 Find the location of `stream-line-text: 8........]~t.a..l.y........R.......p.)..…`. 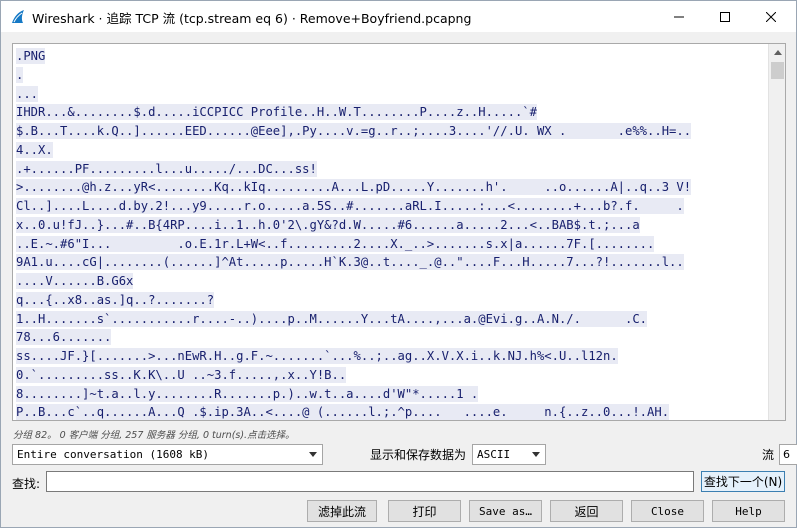

stream-line-text: 8........]~t.a..l.y........R.......p.)..… is located at coordinates (247, 393).